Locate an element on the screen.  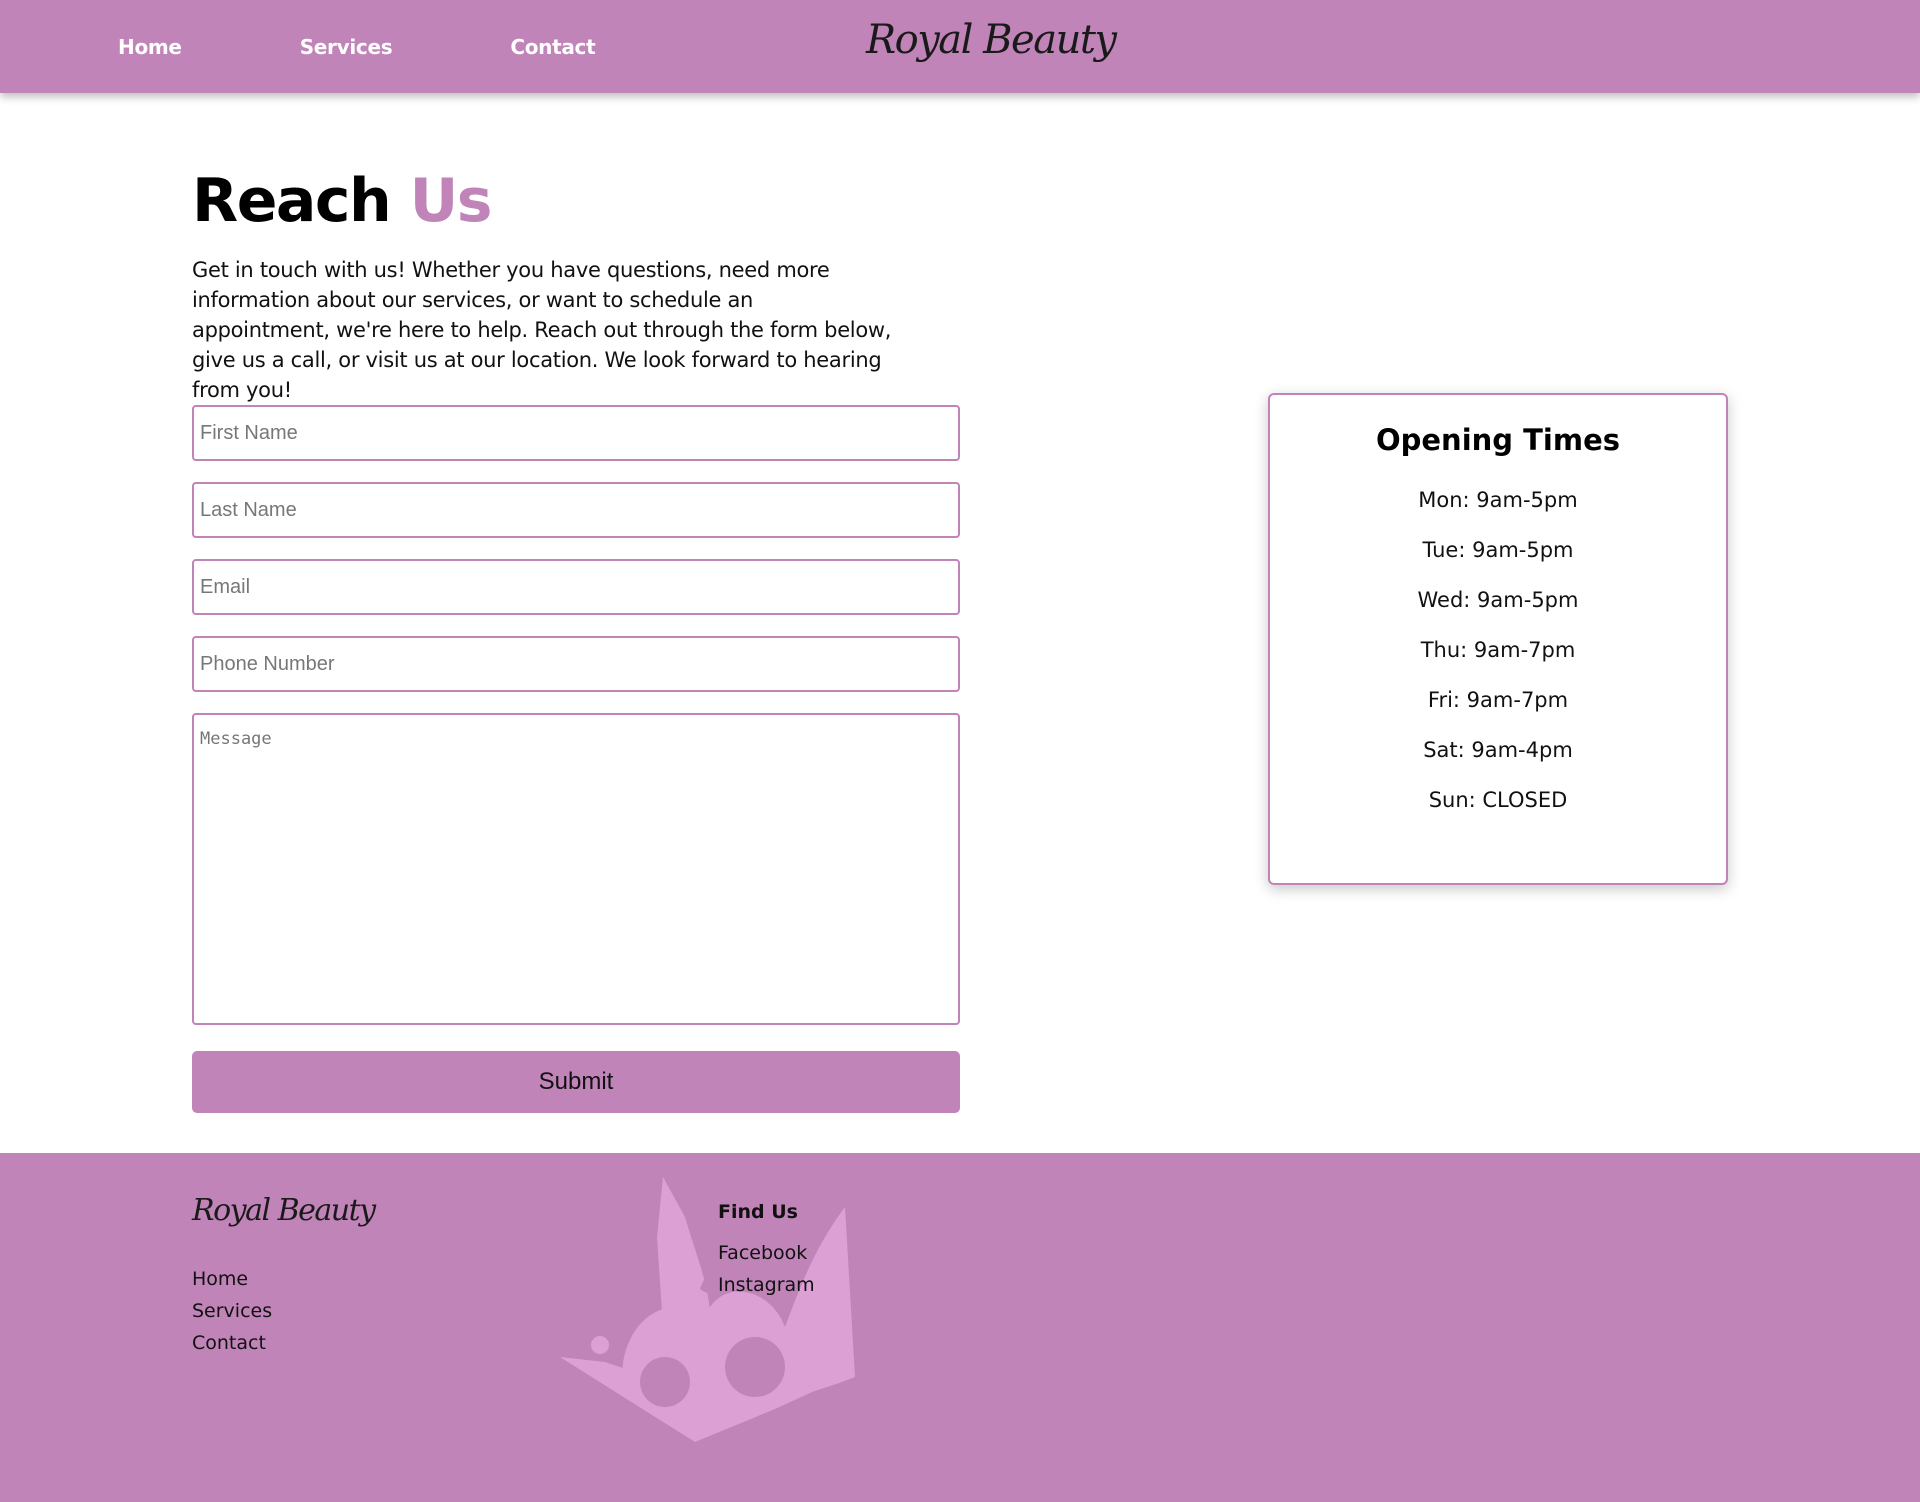
opening-times-title: Opening Times is located at coordinates (1498, 440).